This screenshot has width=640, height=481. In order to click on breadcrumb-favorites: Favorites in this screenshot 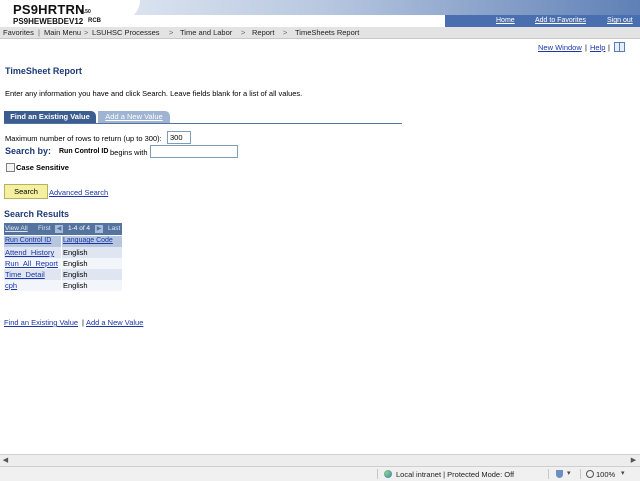, I will do `click(18, 32)`.